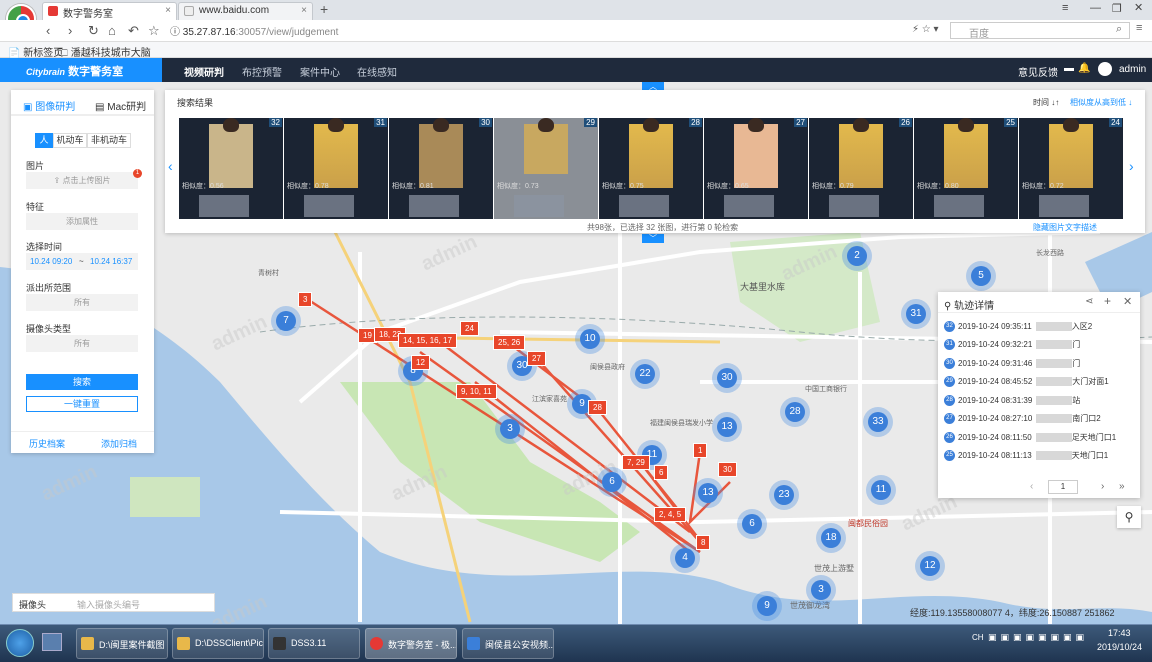 The image size is (1152, 662). Describe the element at coordinates (1119, 29) in the screenshot. I see `search-icon: ⌕` at that location.